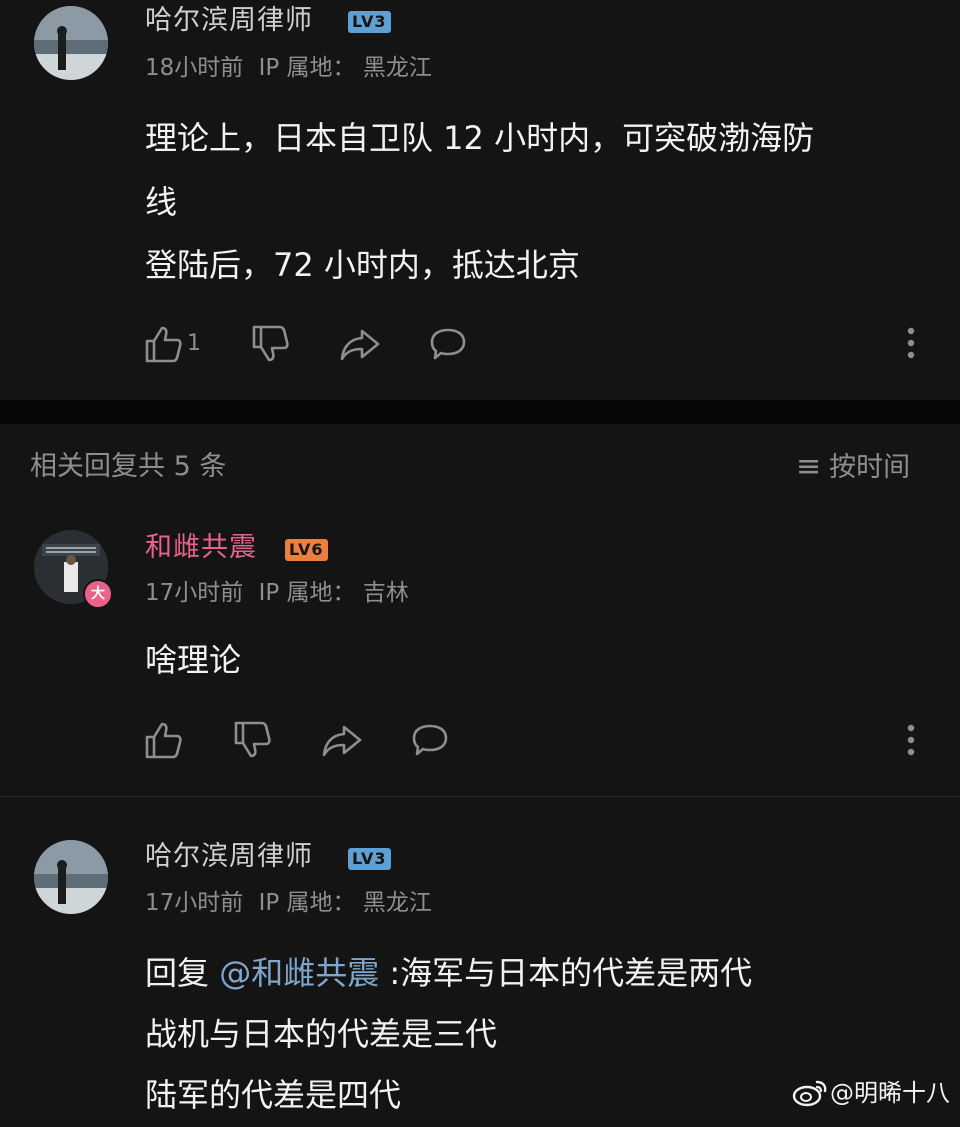 The width and height of the screenshot is (960, 1127). What do you see at coordinates (385, 593) in the screenshot?
I see `ip-location: 吉林` at bounding box center [385, 593].